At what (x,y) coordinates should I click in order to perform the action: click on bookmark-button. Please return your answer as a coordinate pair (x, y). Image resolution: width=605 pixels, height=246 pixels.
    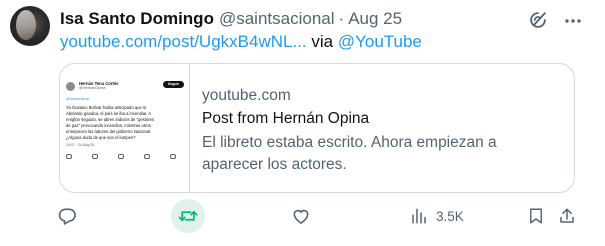
    Looking at the image, I should click on (536, 216).